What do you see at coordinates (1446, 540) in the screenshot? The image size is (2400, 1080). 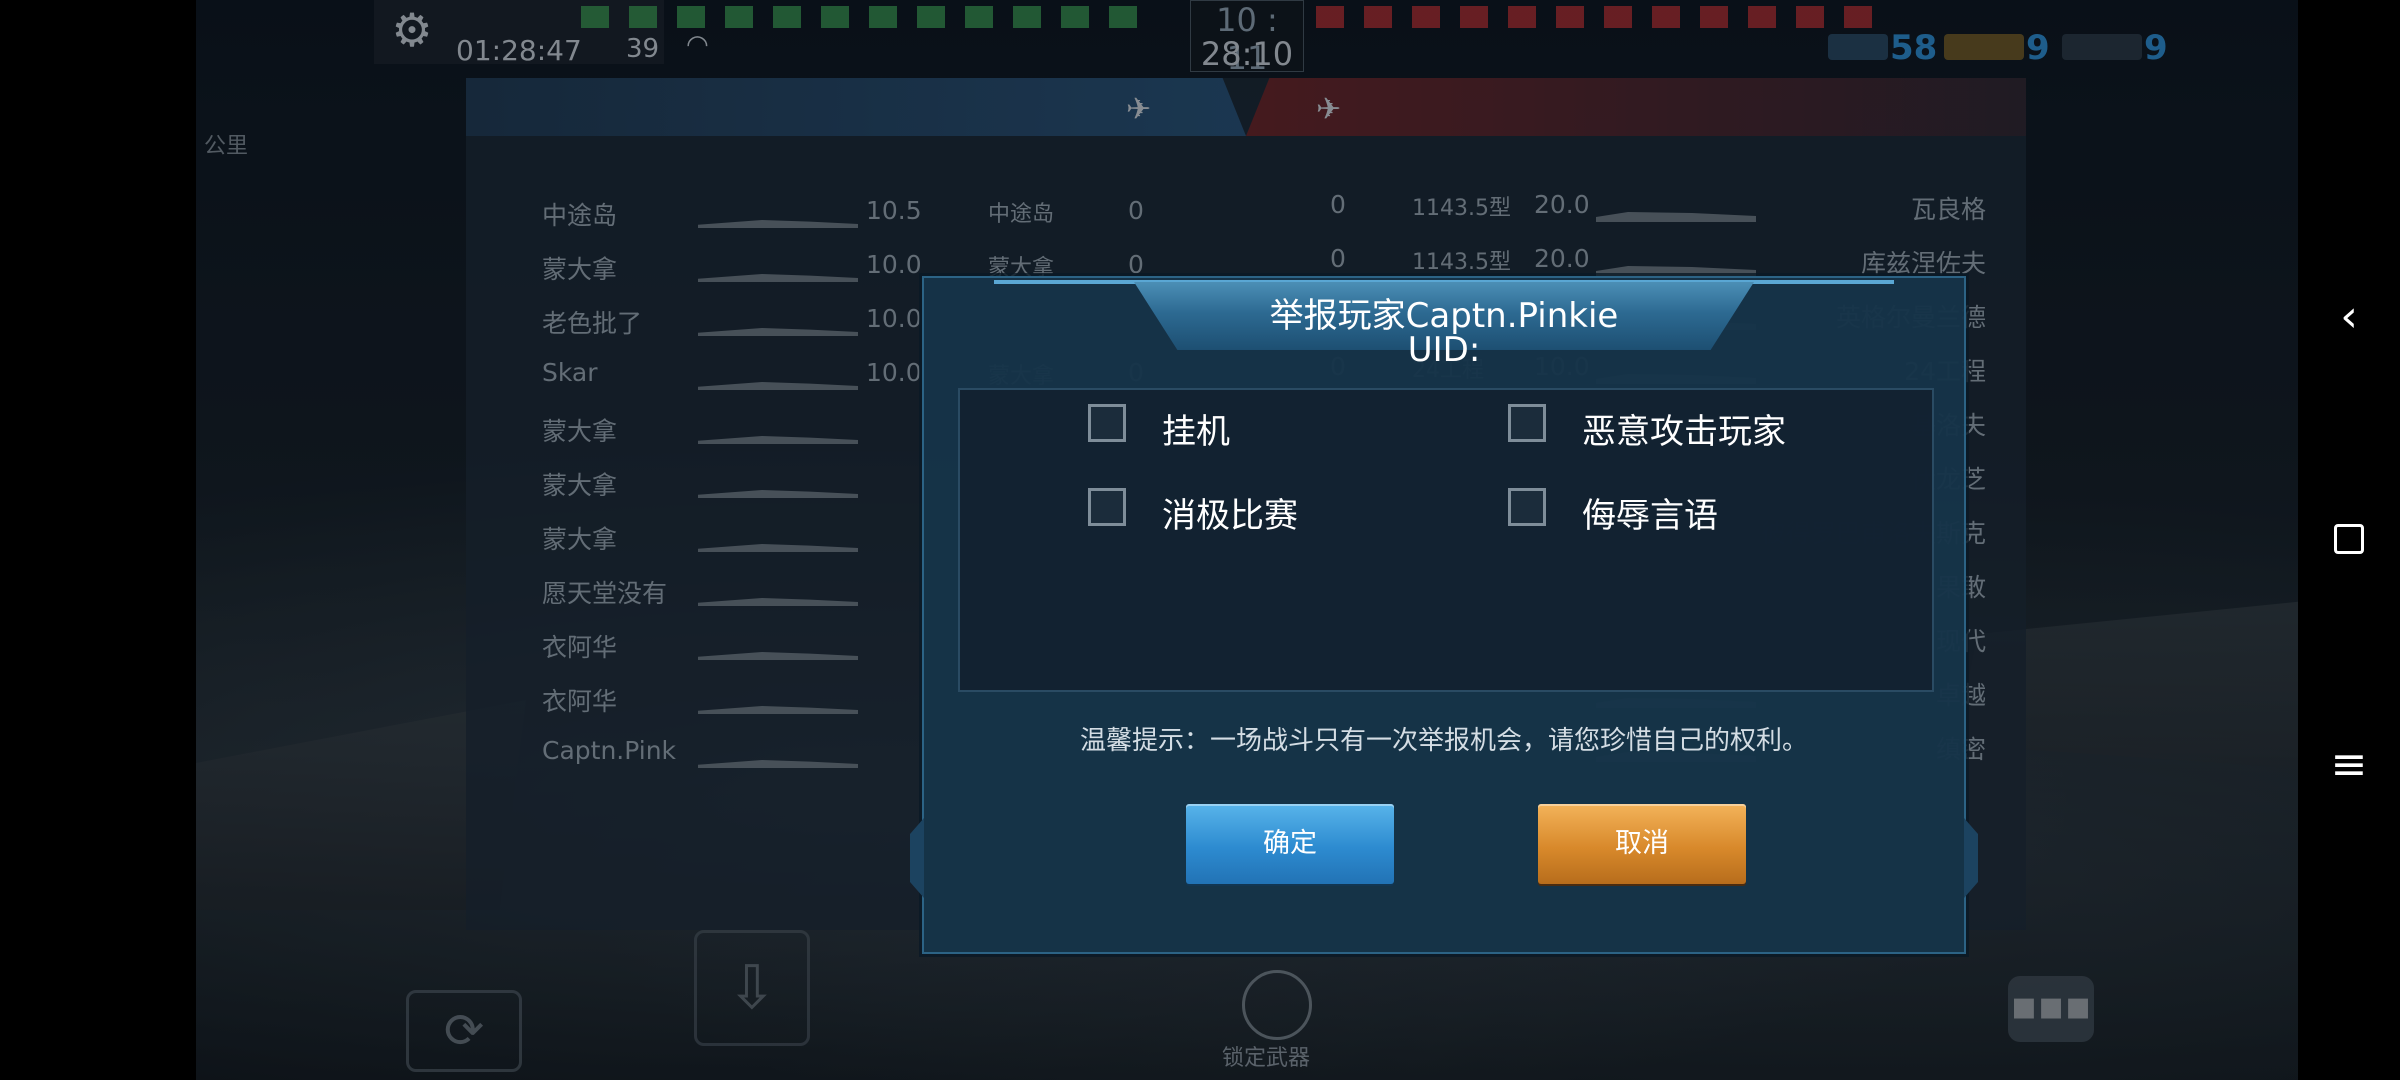 I see `report-options: 挂机 恶意攻击玩家 消极比赛 侮辱言语` at bounding box center [1446, 540].